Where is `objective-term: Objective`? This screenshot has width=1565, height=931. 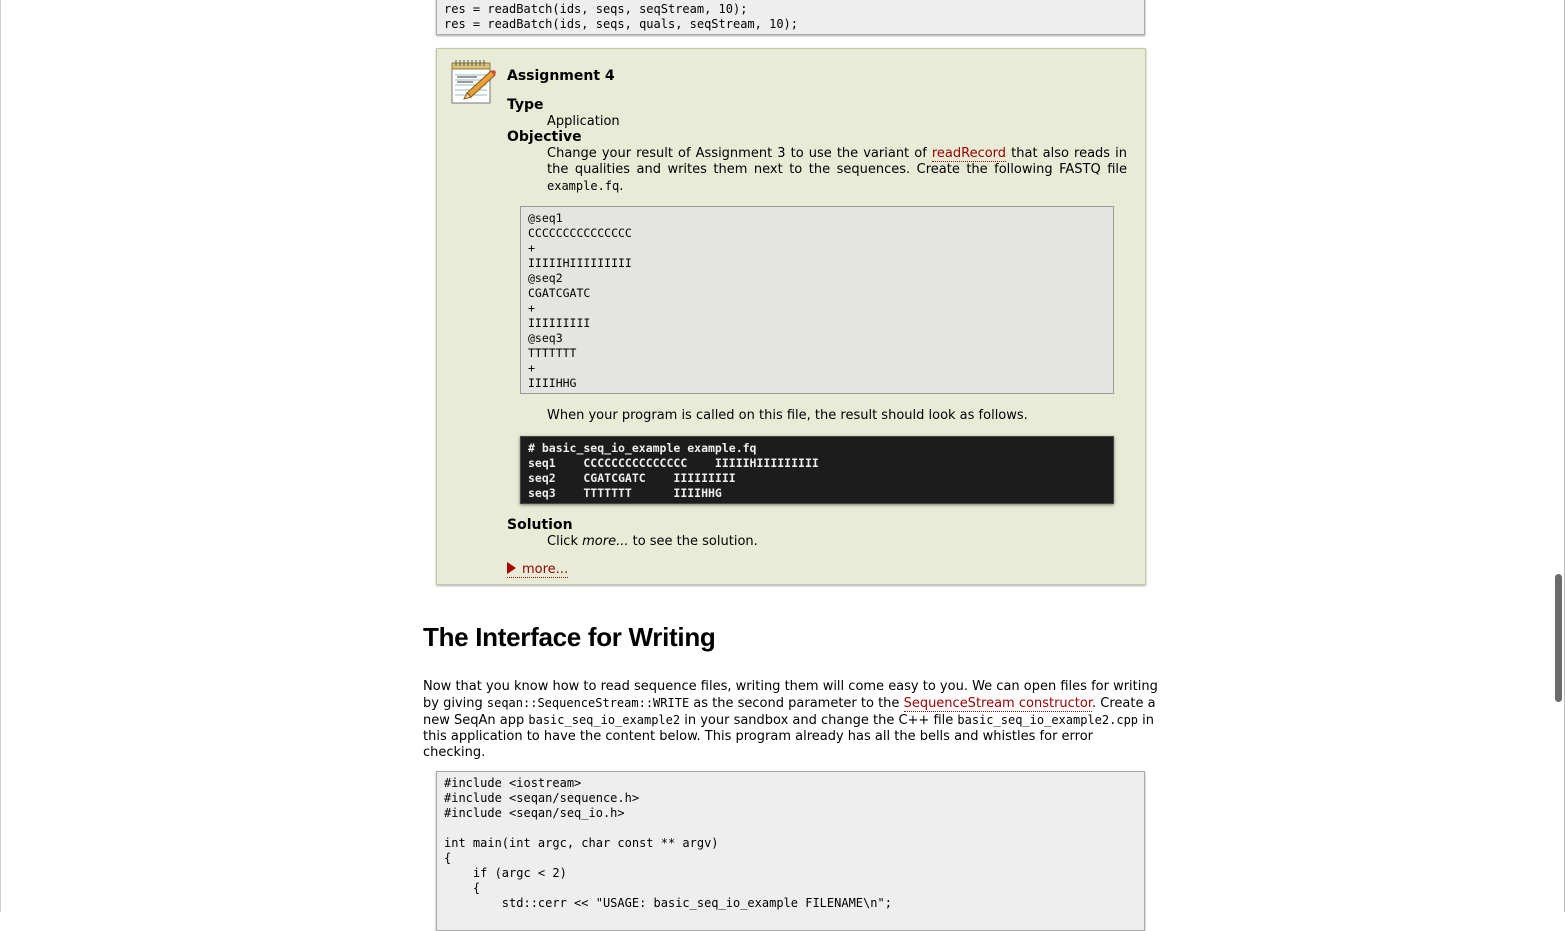 objective-term: Objective is located at coordinates (544, 137).